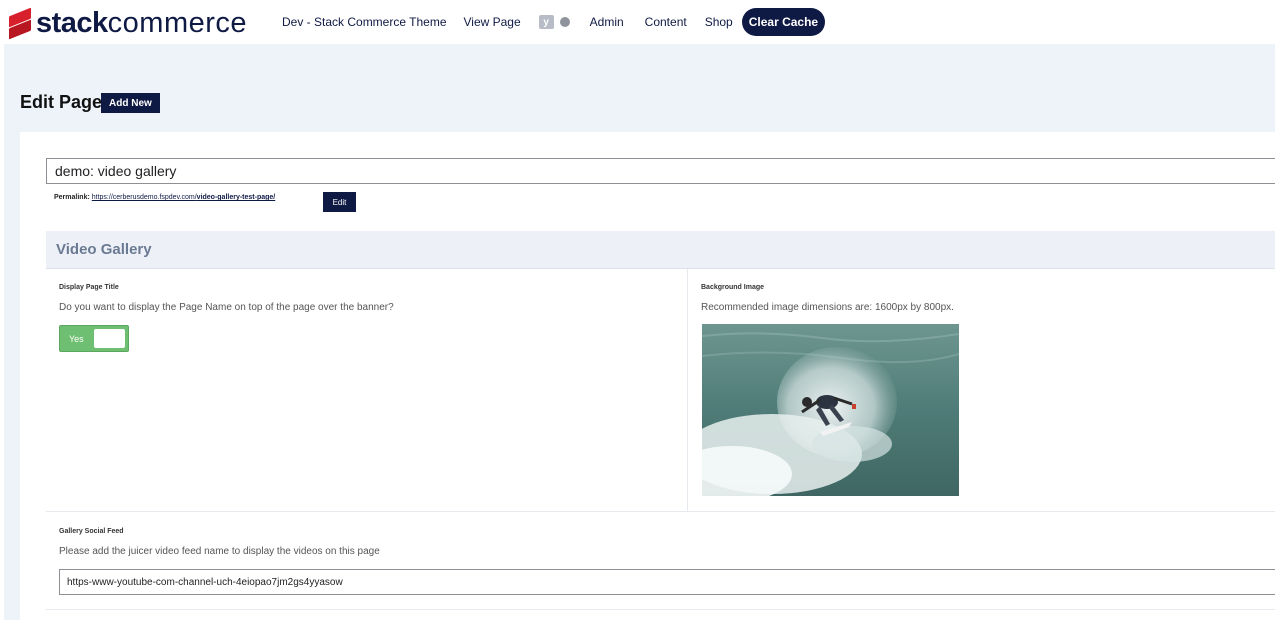 This screenshot has height=620, width=1275. Describe the element at coordinates (660, 171) in the screenshot. I see `post-title-input` at that location.